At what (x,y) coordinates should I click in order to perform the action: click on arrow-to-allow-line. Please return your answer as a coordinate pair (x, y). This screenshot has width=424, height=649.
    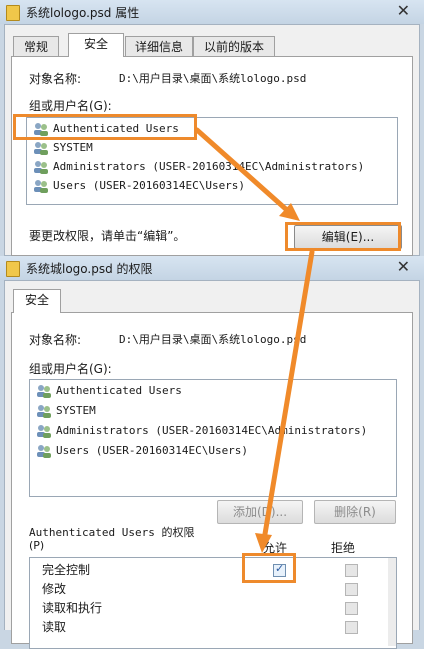
    Looking at the image, I should click on (288, 396).